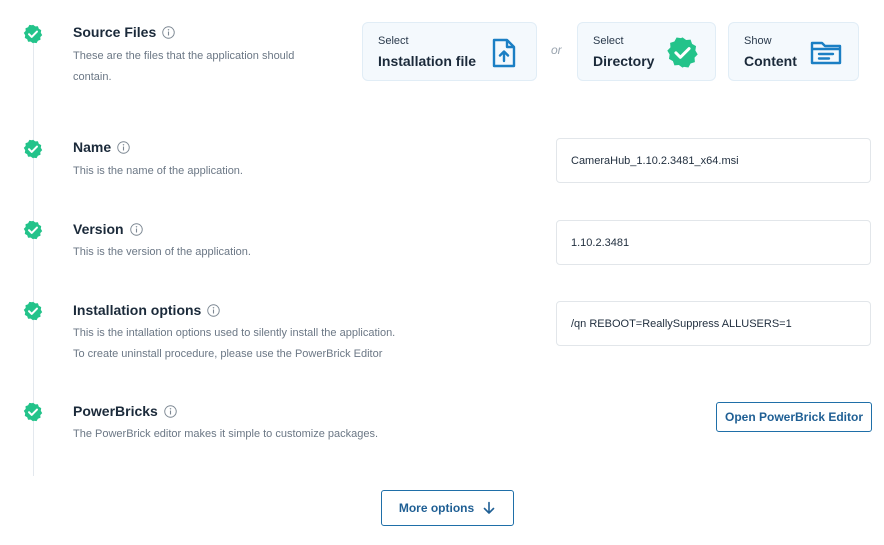 This screenshot has height=545, width=884. What do you see at coordinates (758, 41) in the screenshot?
I see `card-caption: Show` at bounding box center [758, 41].